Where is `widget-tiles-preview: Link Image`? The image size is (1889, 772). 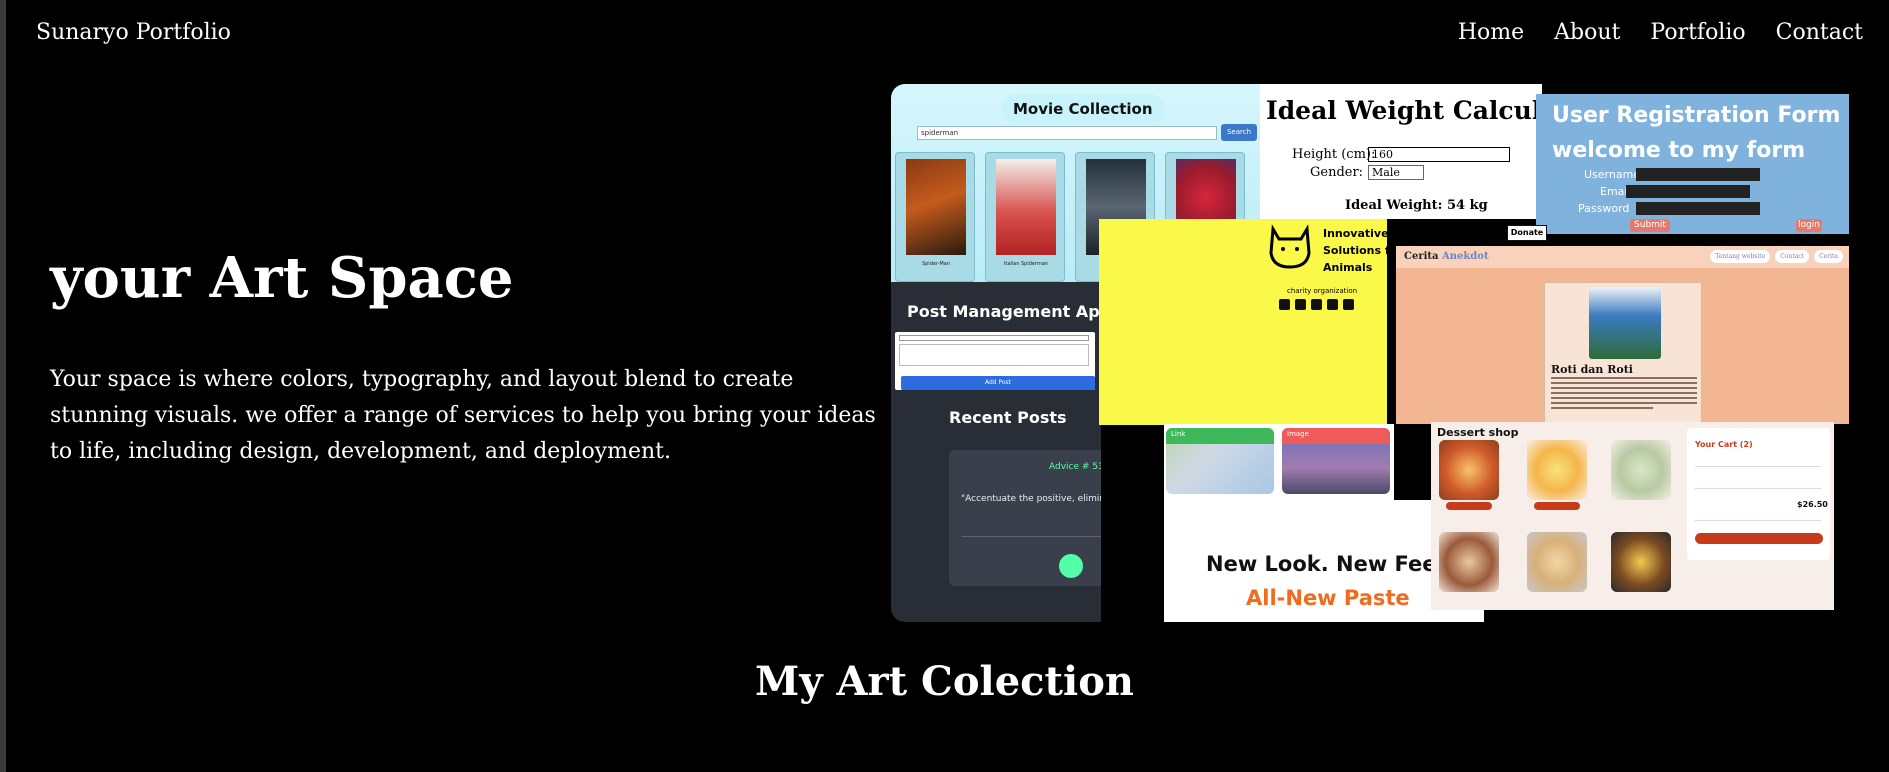 widget-tiles-preview: Link Image is located at coordinates (1279, 462).